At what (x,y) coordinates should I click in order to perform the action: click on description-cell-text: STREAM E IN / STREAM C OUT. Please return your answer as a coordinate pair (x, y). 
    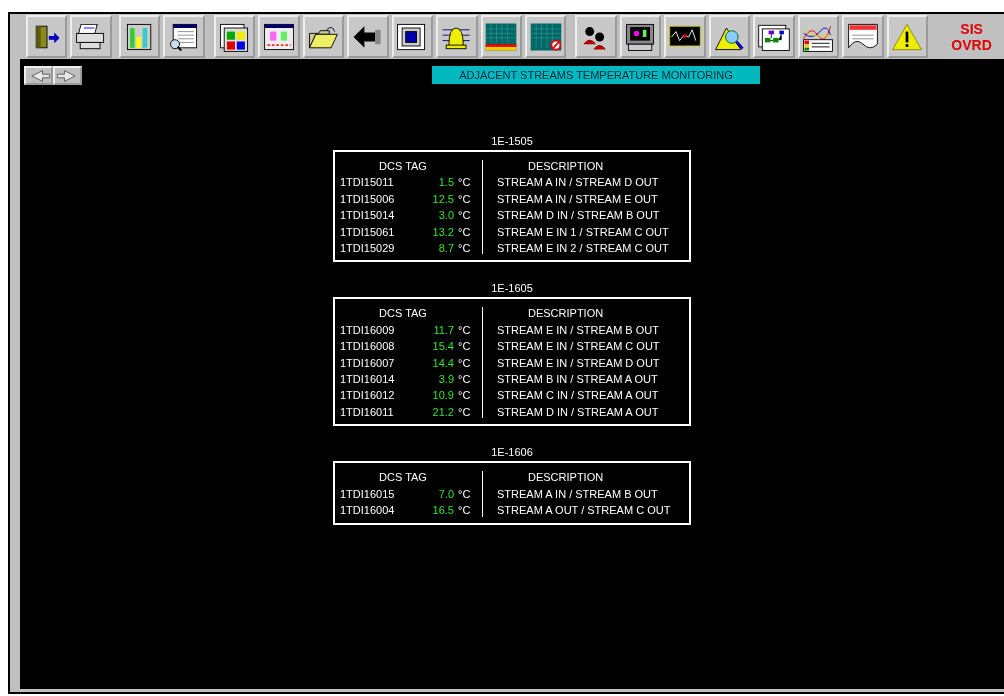
    Looking at the image, I should click on (578, 347).